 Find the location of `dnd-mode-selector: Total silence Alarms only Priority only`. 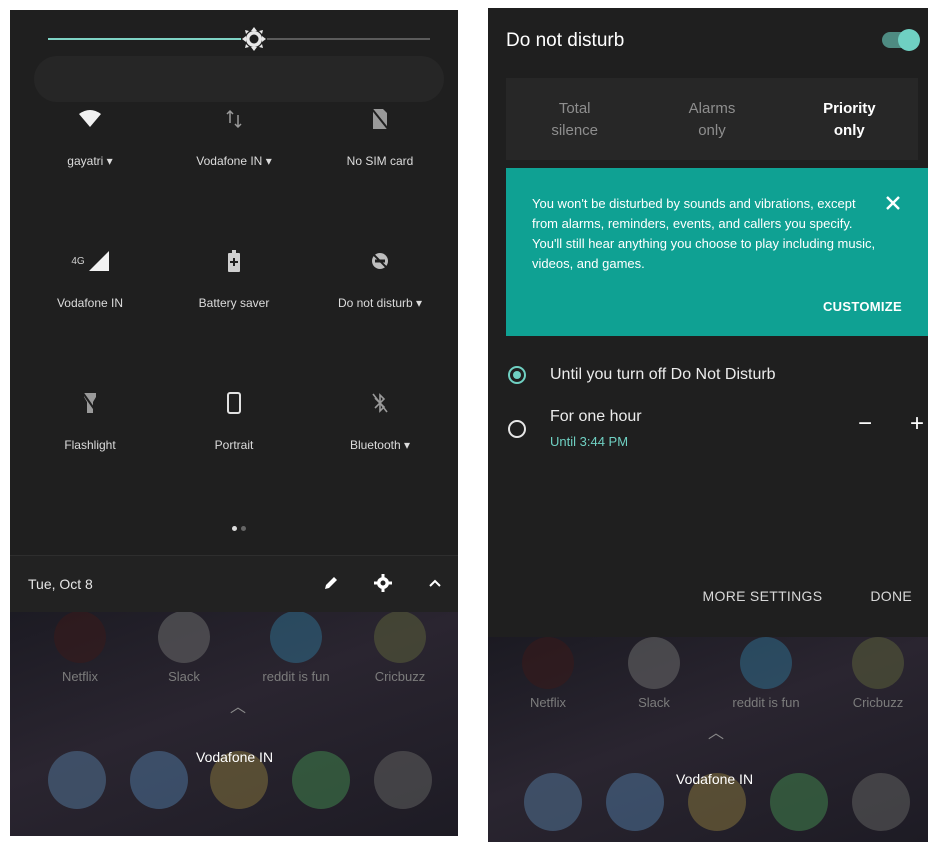

dnd-mode-selector: Total silence Alarms only Priority only is located at coordinates (712, 119).